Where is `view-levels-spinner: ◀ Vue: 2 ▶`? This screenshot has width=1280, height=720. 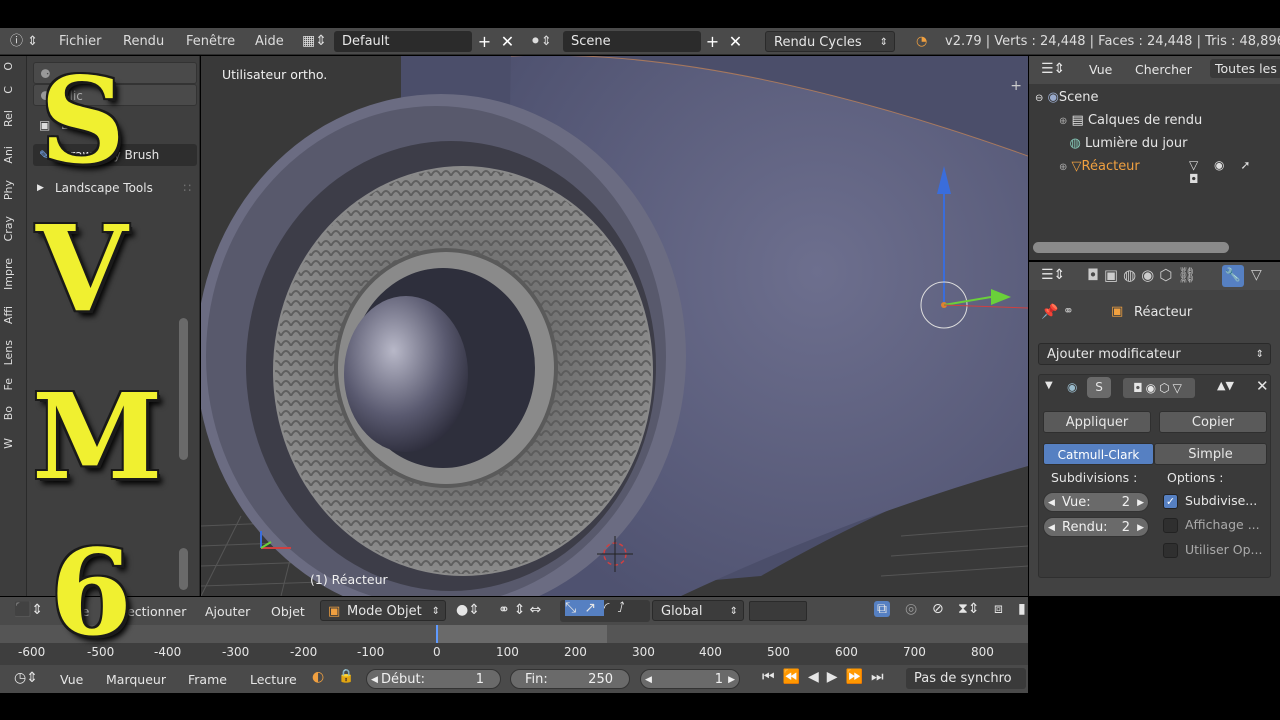
view-levels-spinner: ◀ Vue: 2 ▶ is located at coordinates (1096, 502).